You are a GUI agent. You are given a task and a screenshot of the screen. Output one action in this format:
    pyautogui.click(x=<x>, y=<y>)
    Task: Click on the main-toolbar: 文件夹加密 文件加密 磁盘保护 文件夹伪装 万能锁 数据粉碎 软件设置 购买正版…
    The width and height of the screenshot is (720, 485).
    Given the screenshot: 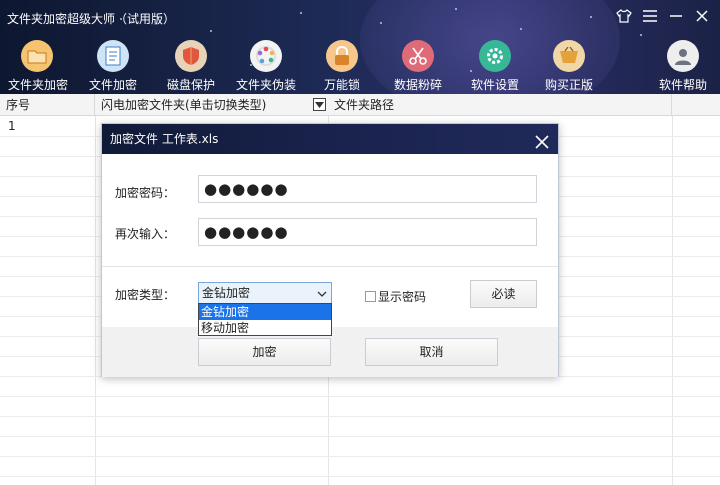 What is the action you would take?
    pyautogui.click(x=360, y=67)
    